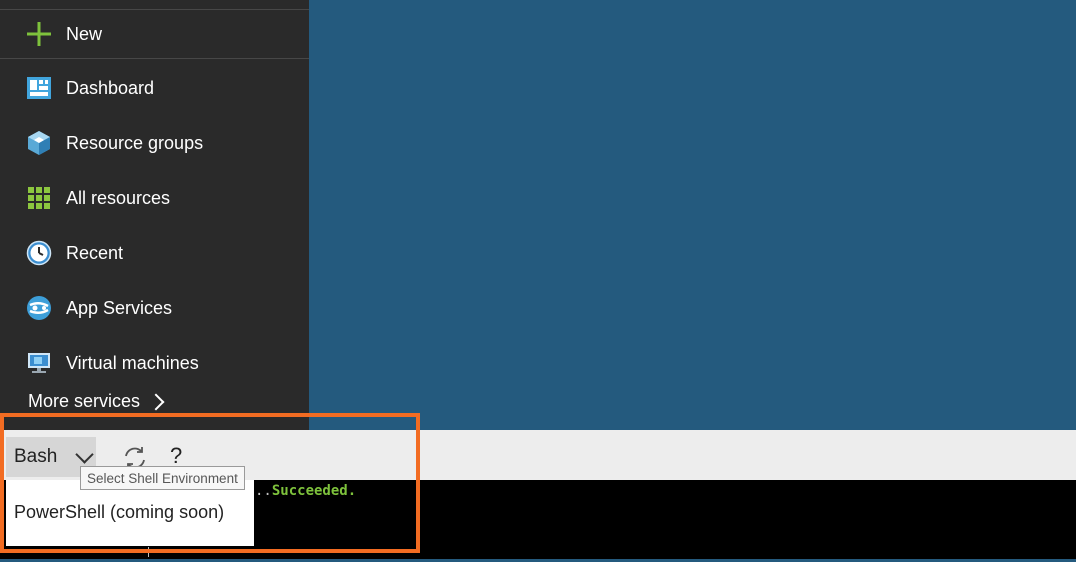  Describe the element at coordinates (154, 58) in the screenshot. I see `sidebar-divider` at that location.